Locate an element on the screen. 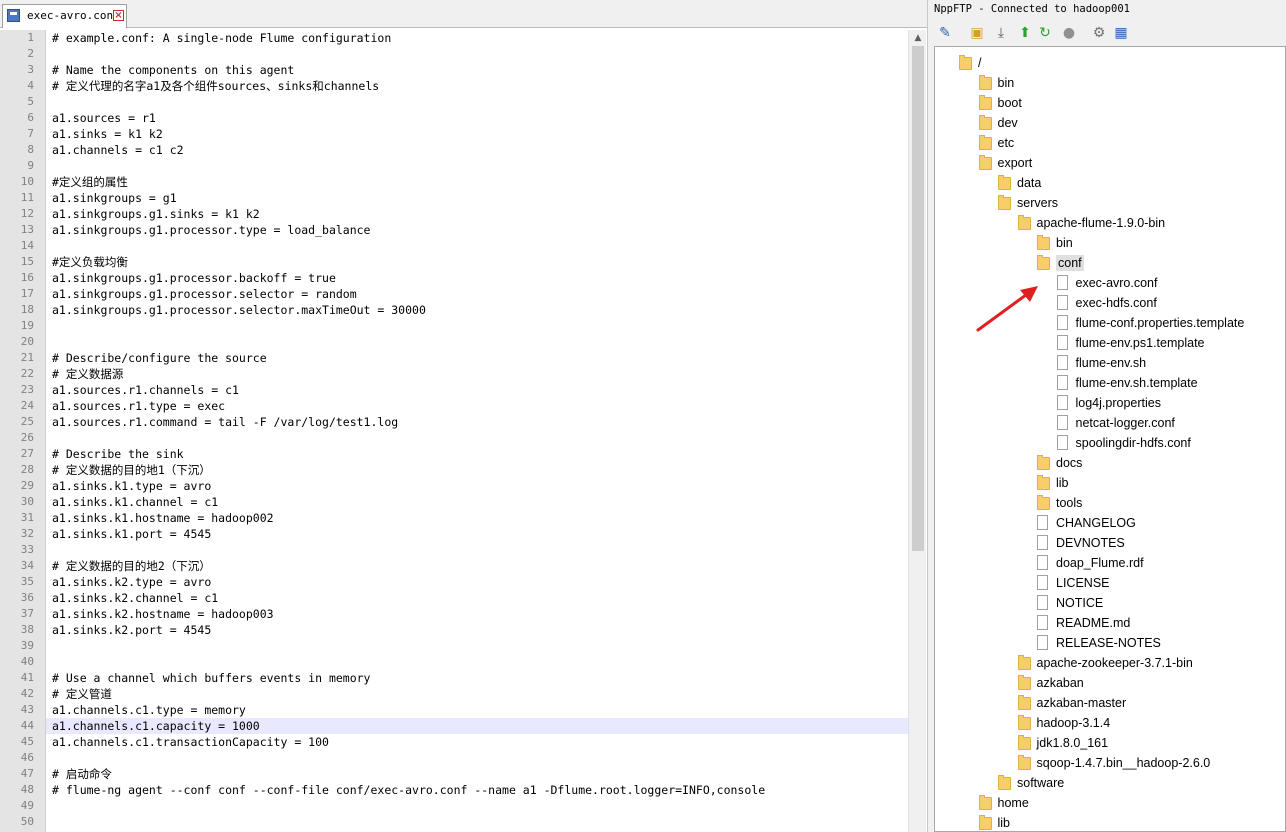 The height and width of the screenshot is (832, 1286). tree-item-label: home is located at coordinates (1013, 803).